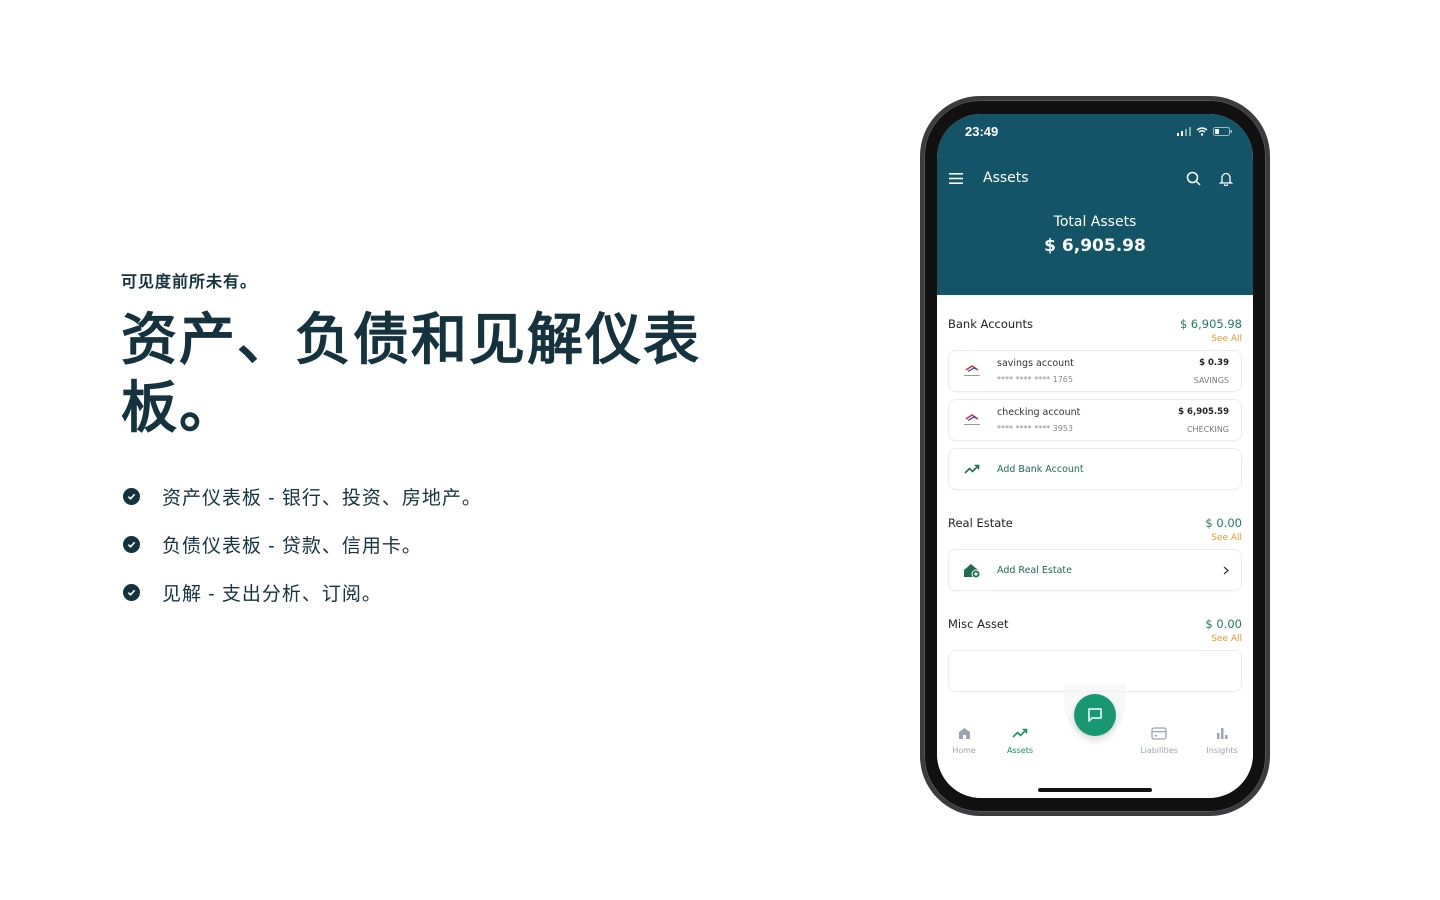  What do you see at coordinates (1203, 411) in the screenshot?
I see `account-balance: $ 6,905.59` at bounding box center [1203, 411].